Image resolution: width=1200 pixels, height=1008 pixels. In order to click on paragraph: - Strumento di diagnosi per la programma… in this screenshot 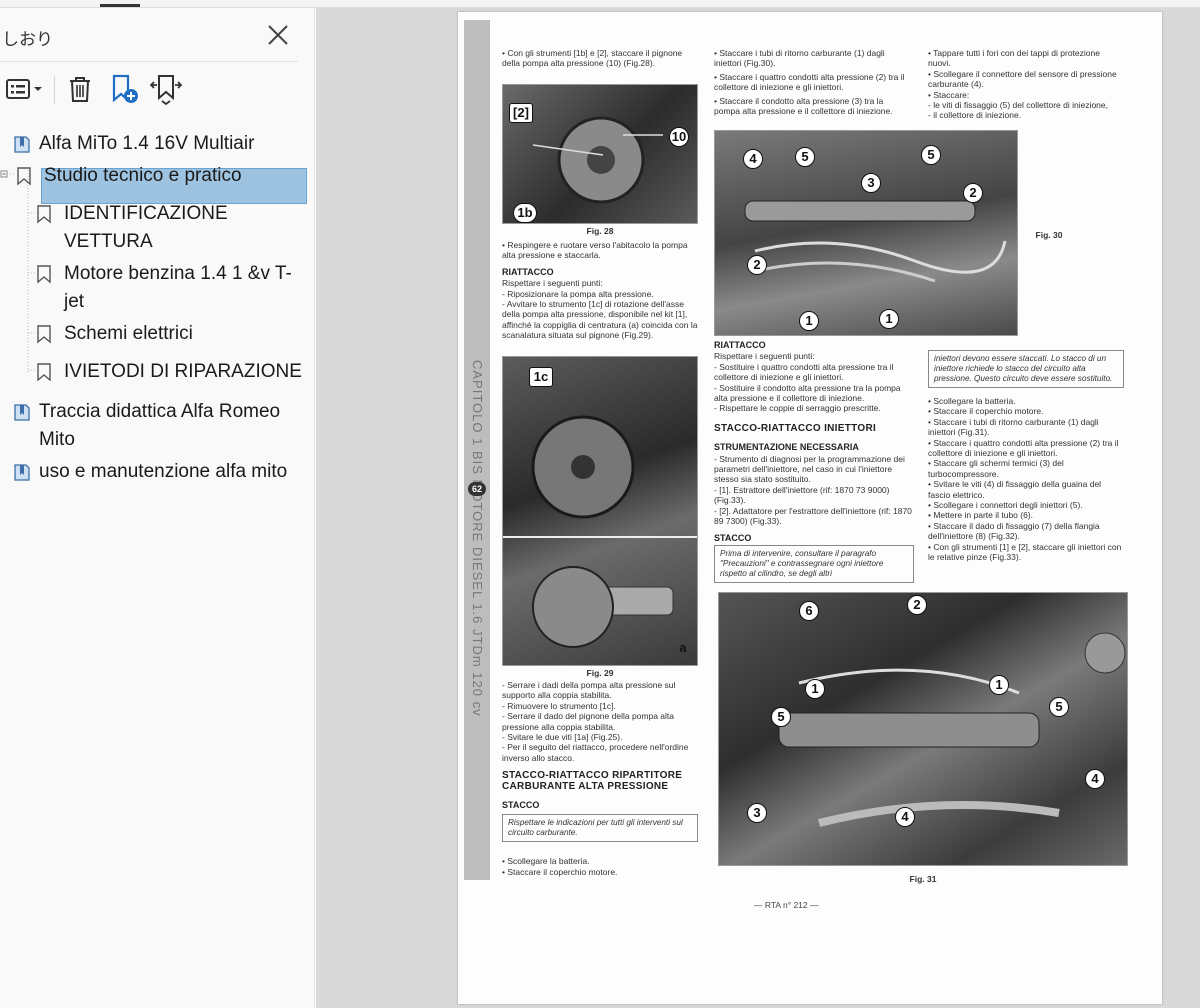, I will do `click(809, 469)`.